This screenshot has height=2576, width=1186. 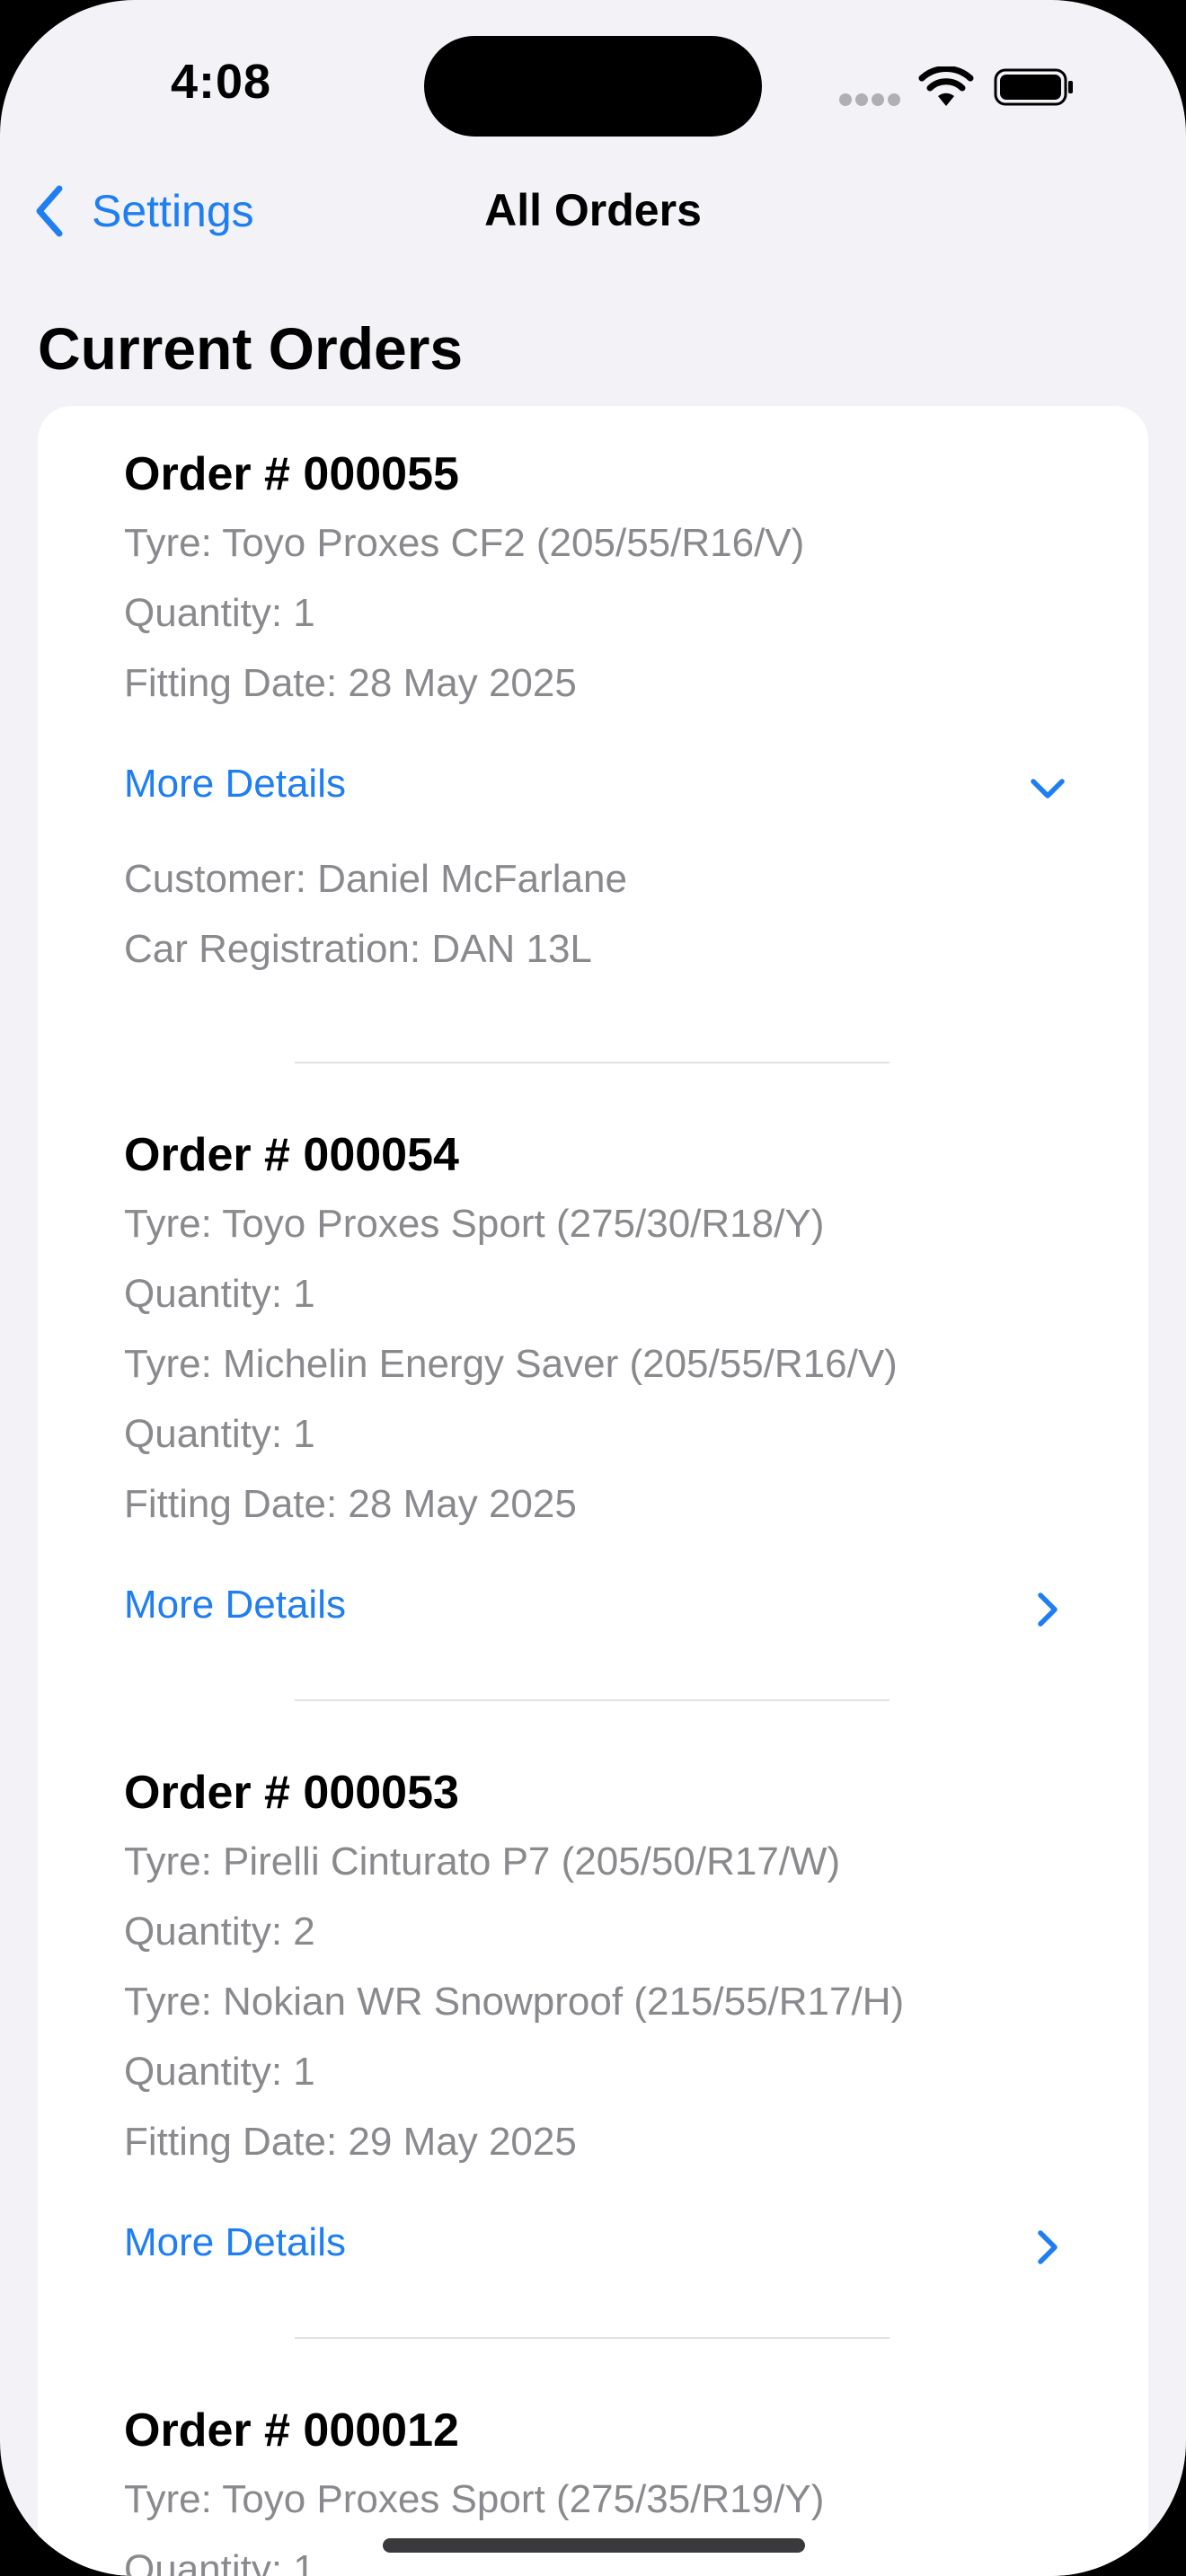 What do you see at coordinates (221, 82) in the screenshot?
I see `status-time: 4:08` at bounding box center [221, 82].